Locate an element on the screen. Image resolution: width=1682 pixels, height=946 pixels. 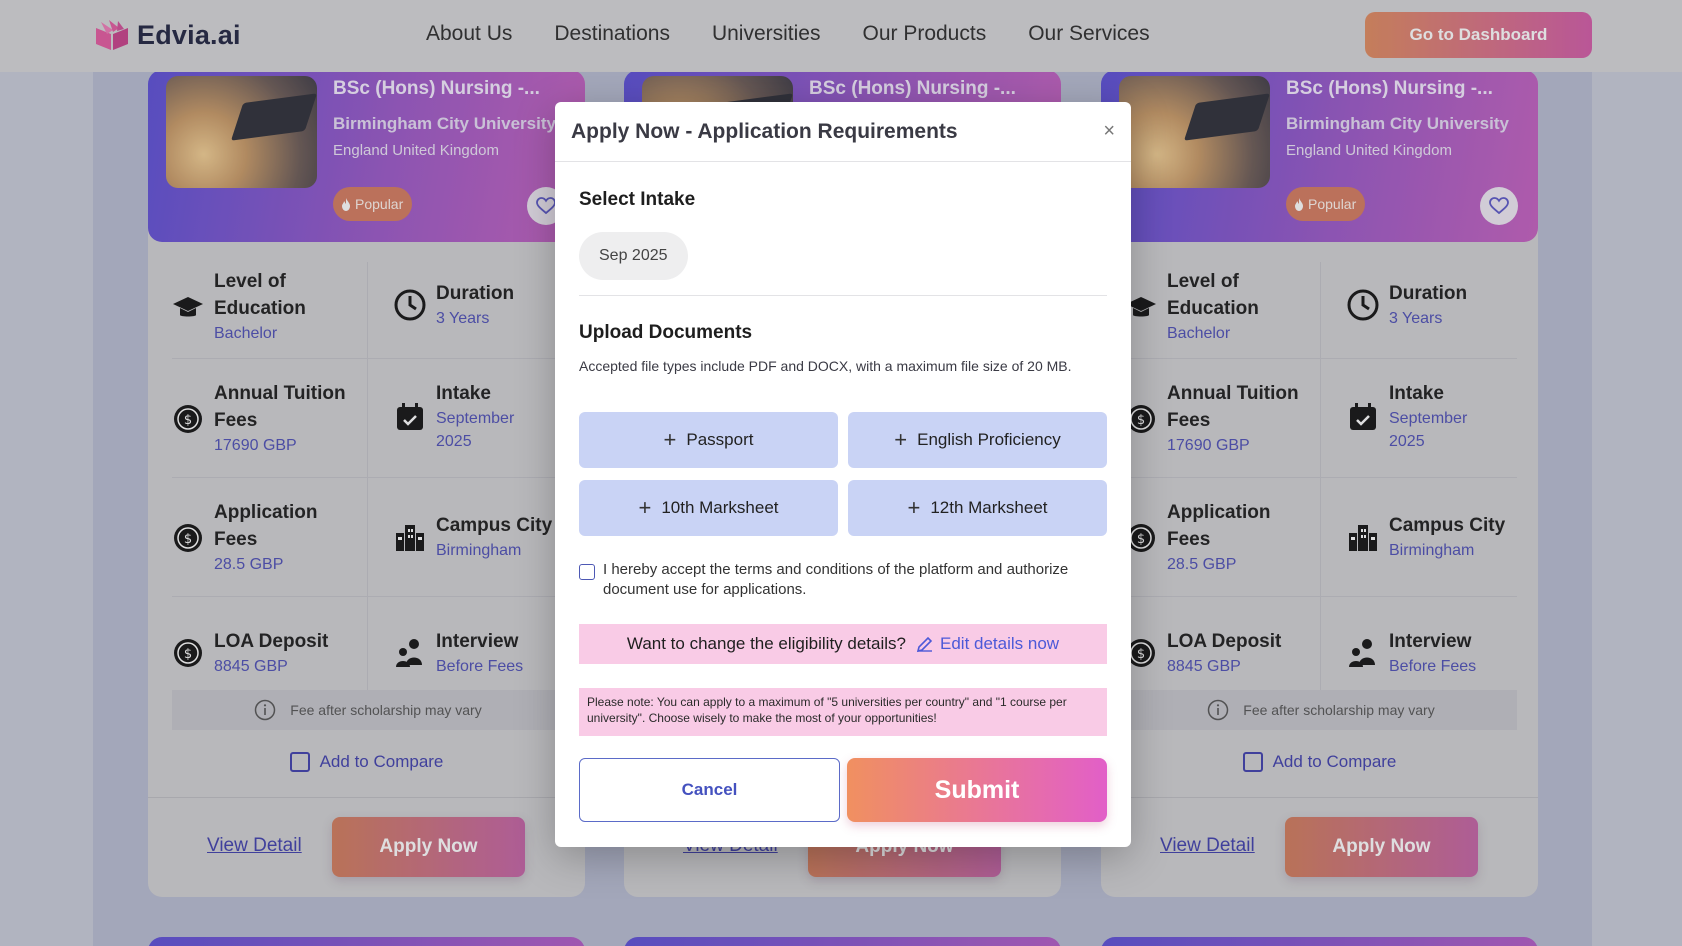
interview-value: Before Fees is located at coordinates (1433, 666).